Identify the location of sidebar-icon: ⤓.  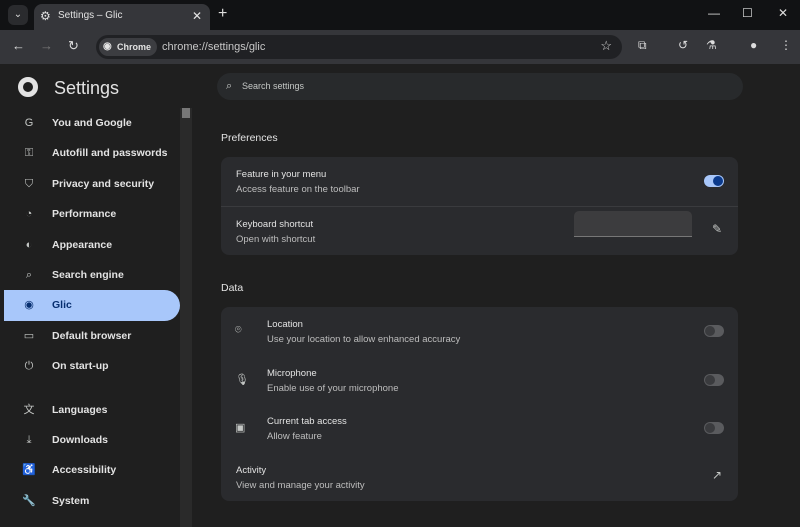
(29, 439).